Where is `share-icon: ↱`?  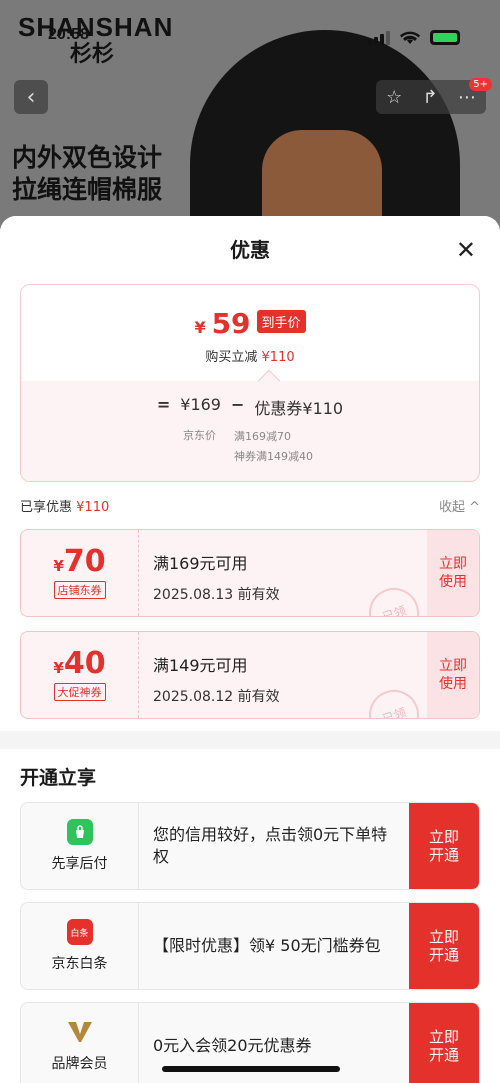
share-icon: ↱ is located at coordinates (430, 97).